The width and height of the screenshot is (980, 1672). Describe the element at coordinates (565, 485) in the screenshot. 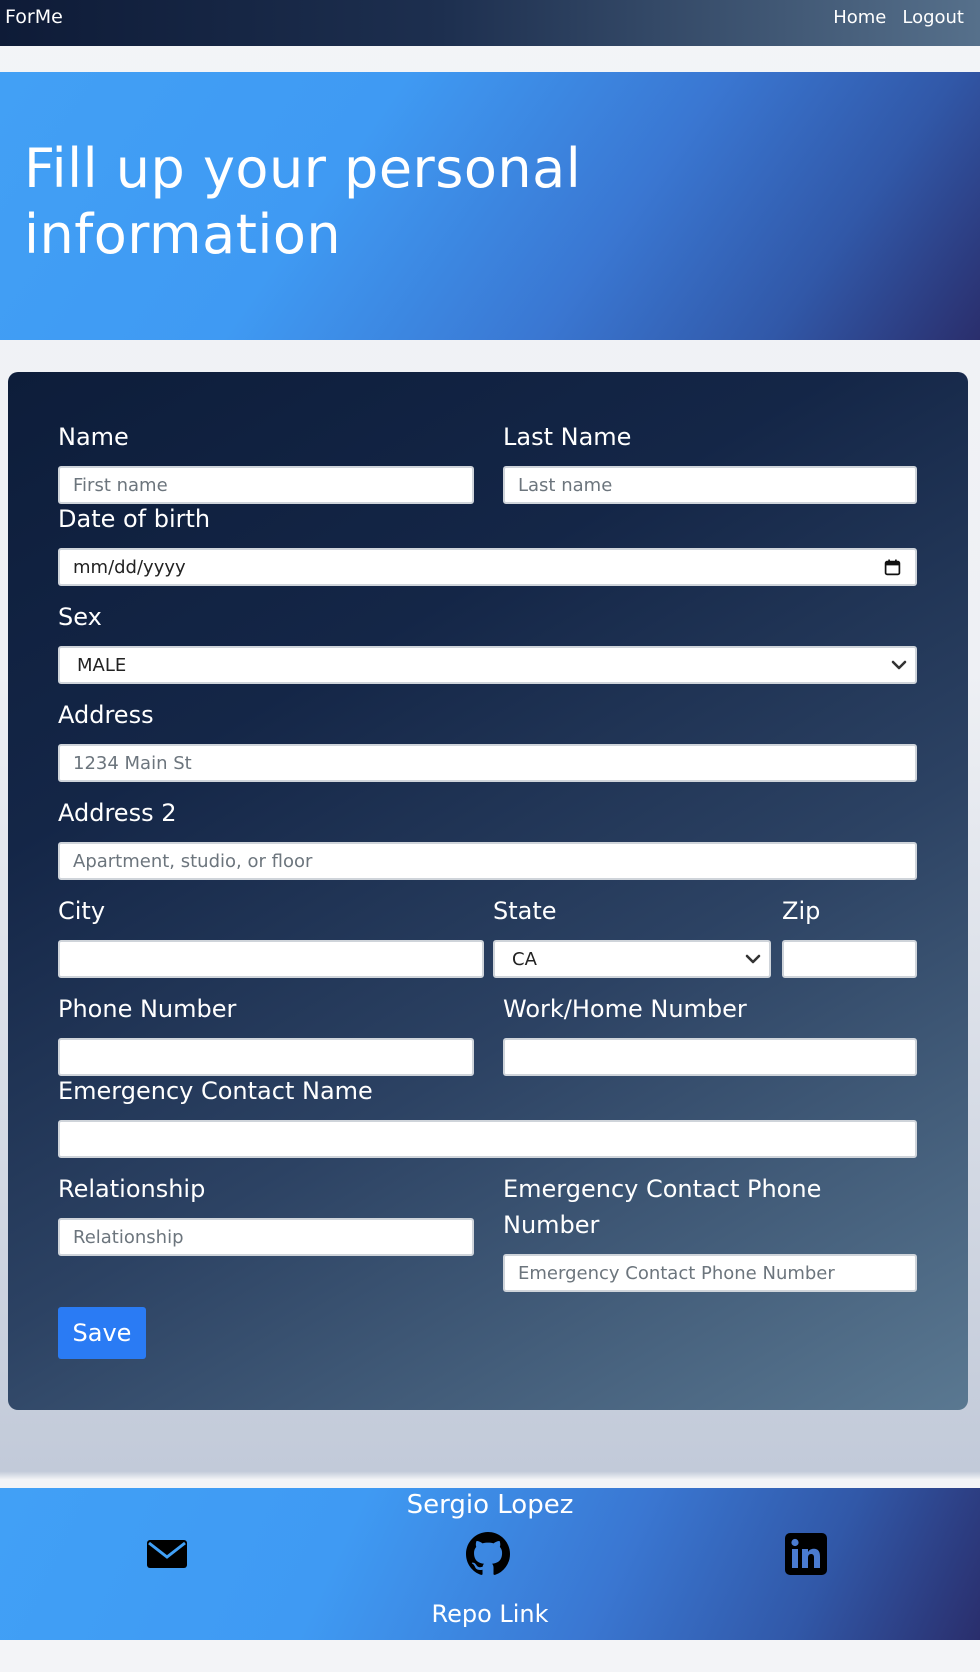

I see `last-name-placeholder: Last name` at that location.